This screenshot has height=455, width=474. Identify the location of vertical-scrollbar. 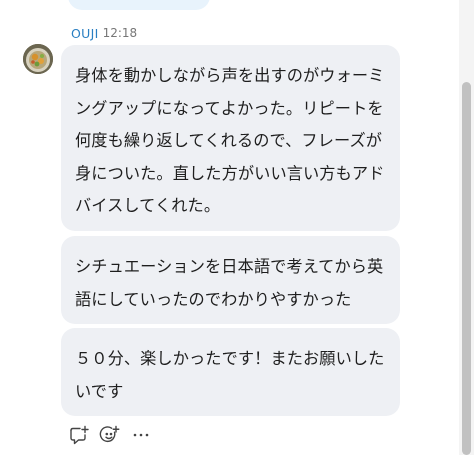
(466, 227).